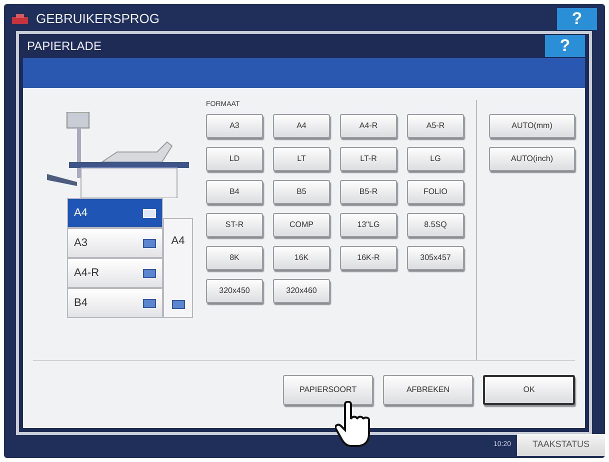 Image resolution: width=609 pixels, height=462 pixels. I want to click on job-status-button: TAAKSTATUS, so click(561, 445).